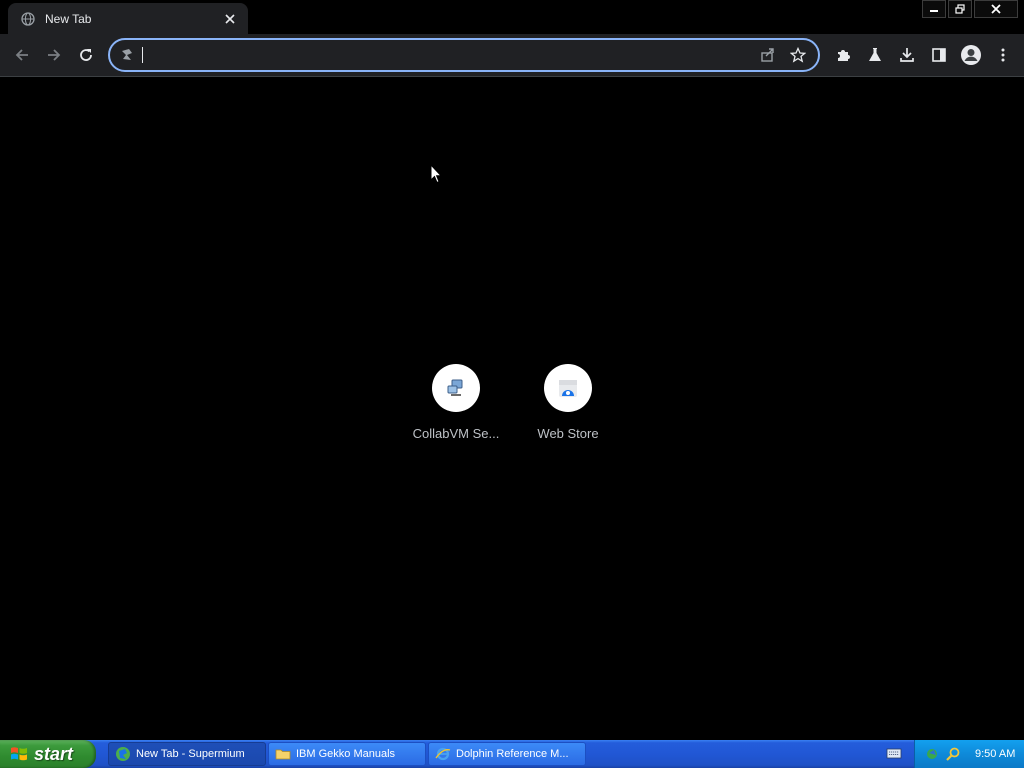 This screenshot has height=768, width=1024. I want to click on labs-icon, so click(875, 55).